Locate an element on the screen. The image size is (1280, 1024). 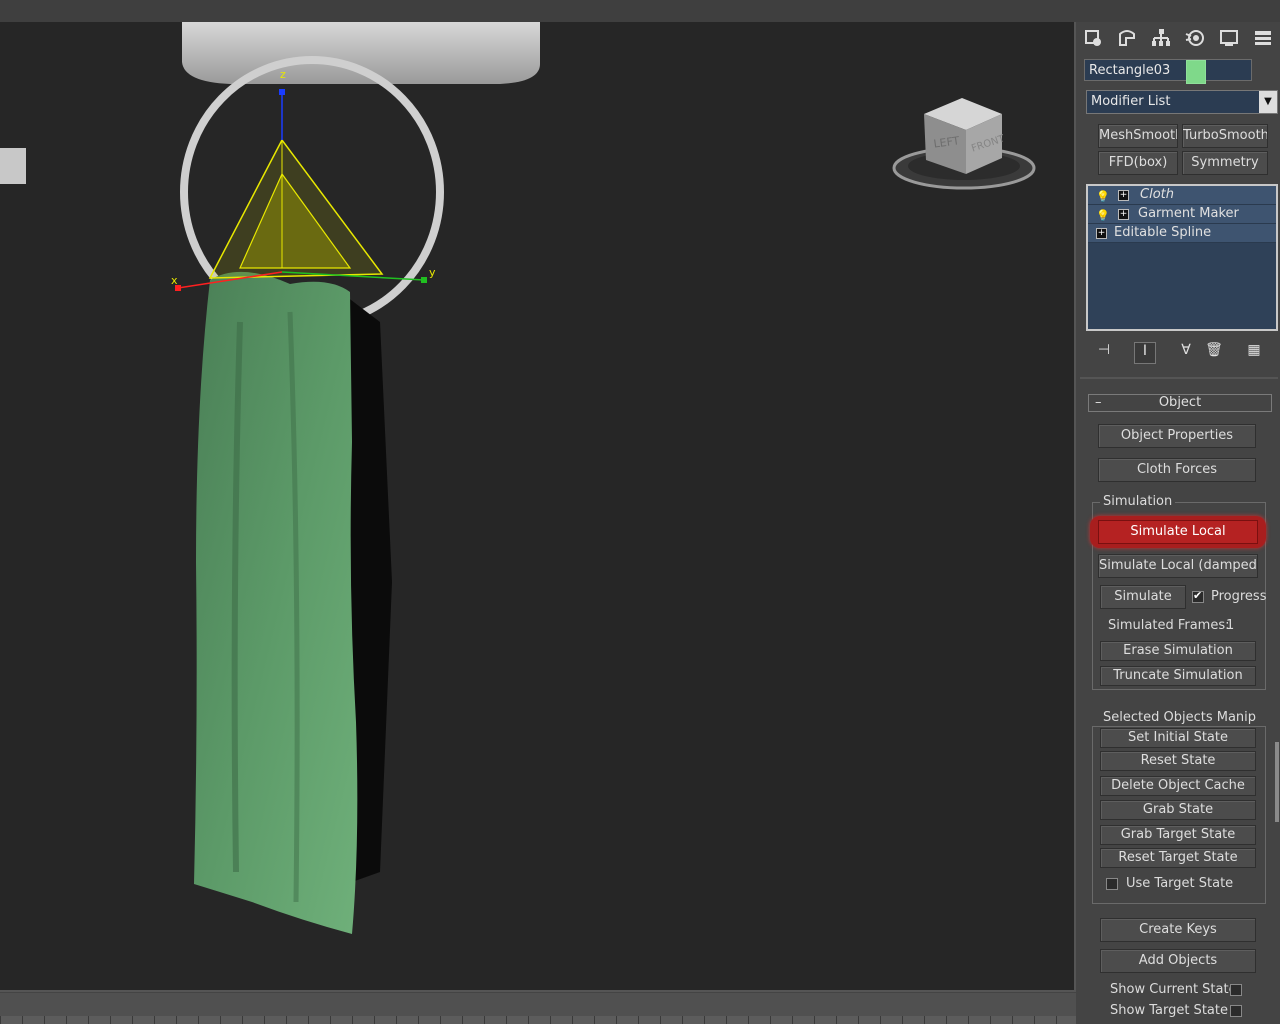
stack-item-label: Editable Spline is located at coordinates (1163, 232).